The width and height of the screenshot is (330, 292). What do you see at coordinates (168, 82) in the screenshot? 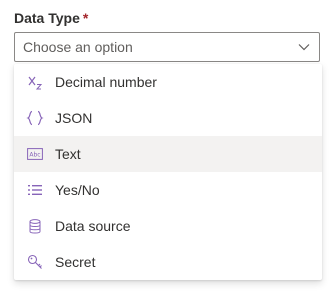
I see `option-decimal-number: Decimal number` at bounding box center [168, 82].